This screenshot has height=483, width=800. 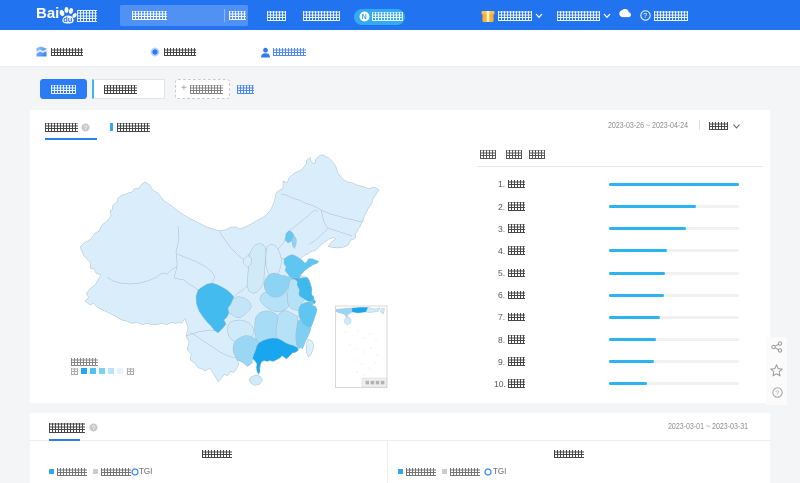 I want to click on svg-text: N, so click(x=364, y=17).